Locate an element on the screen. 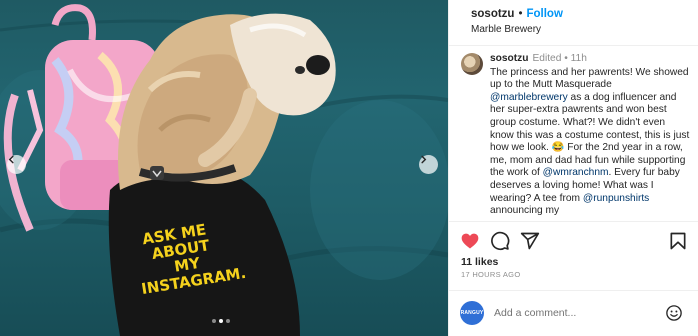  post-header: sosotzu • Follow Marble Brewery is located at coordinates (573, 23).